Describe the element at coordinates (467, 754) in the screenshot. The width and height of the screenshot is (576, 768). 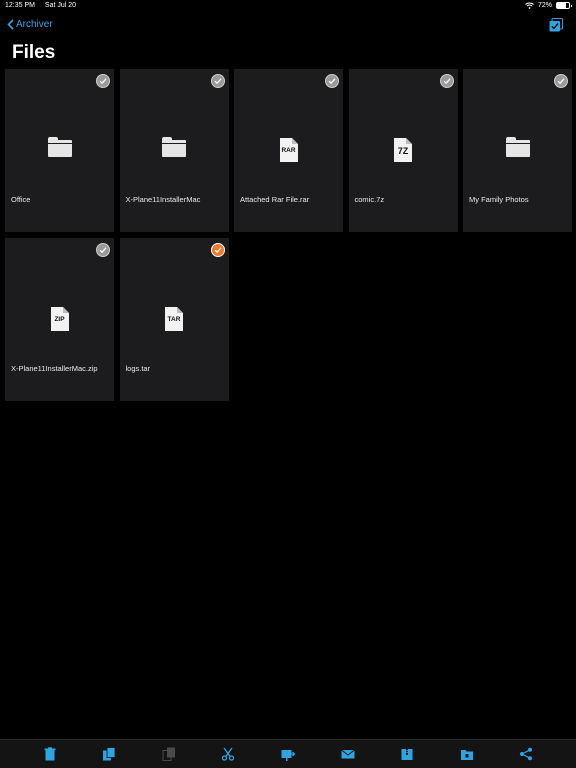
I see `extract-icon` at that location.